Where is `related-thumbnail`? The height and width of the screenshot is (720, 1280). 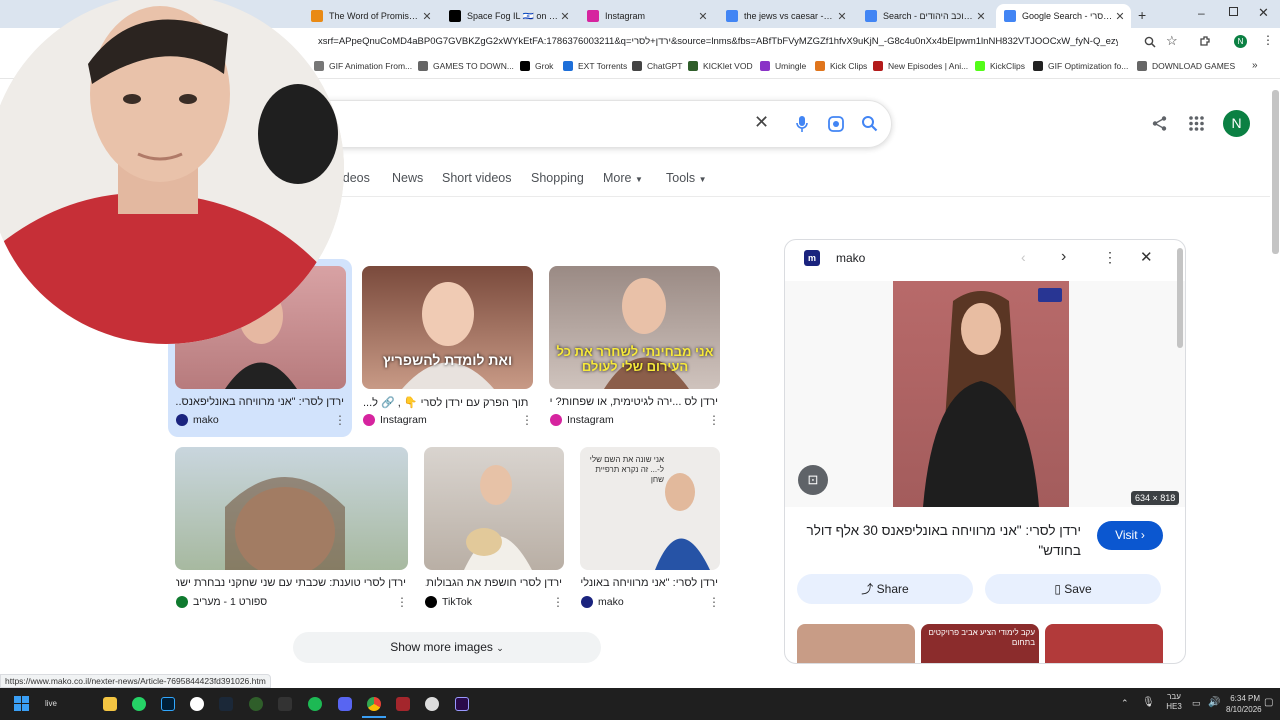
related-thumbnail is located at coordinates (1104, 643).